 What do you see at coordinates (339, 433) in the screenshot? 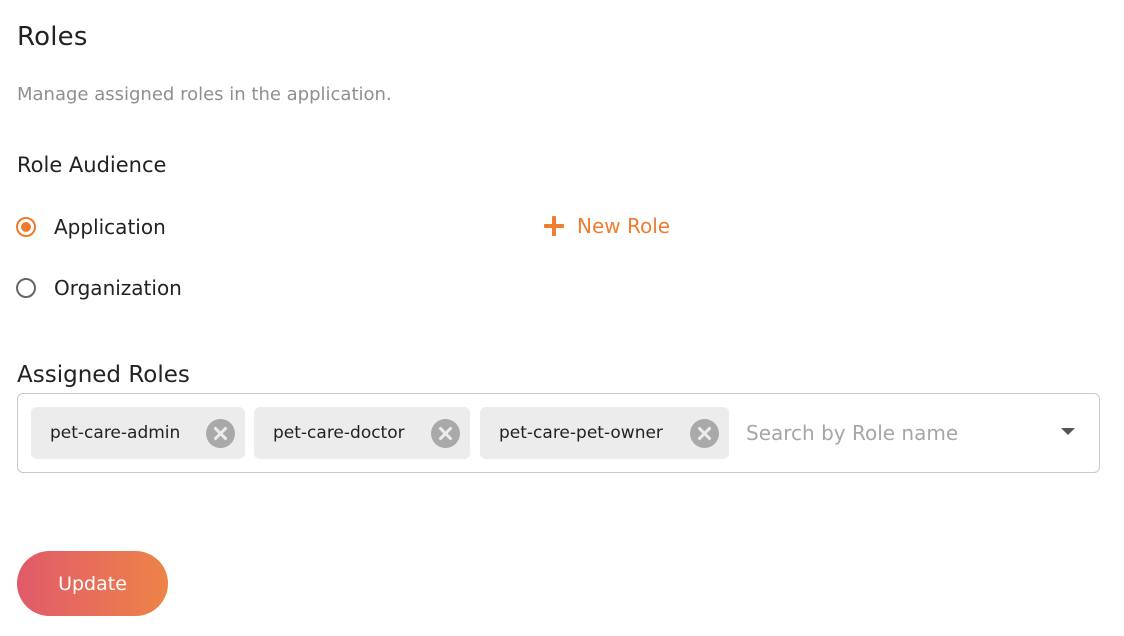
I see `role-chip-label: pet-care-doctor` at bounding box center [339, 433].